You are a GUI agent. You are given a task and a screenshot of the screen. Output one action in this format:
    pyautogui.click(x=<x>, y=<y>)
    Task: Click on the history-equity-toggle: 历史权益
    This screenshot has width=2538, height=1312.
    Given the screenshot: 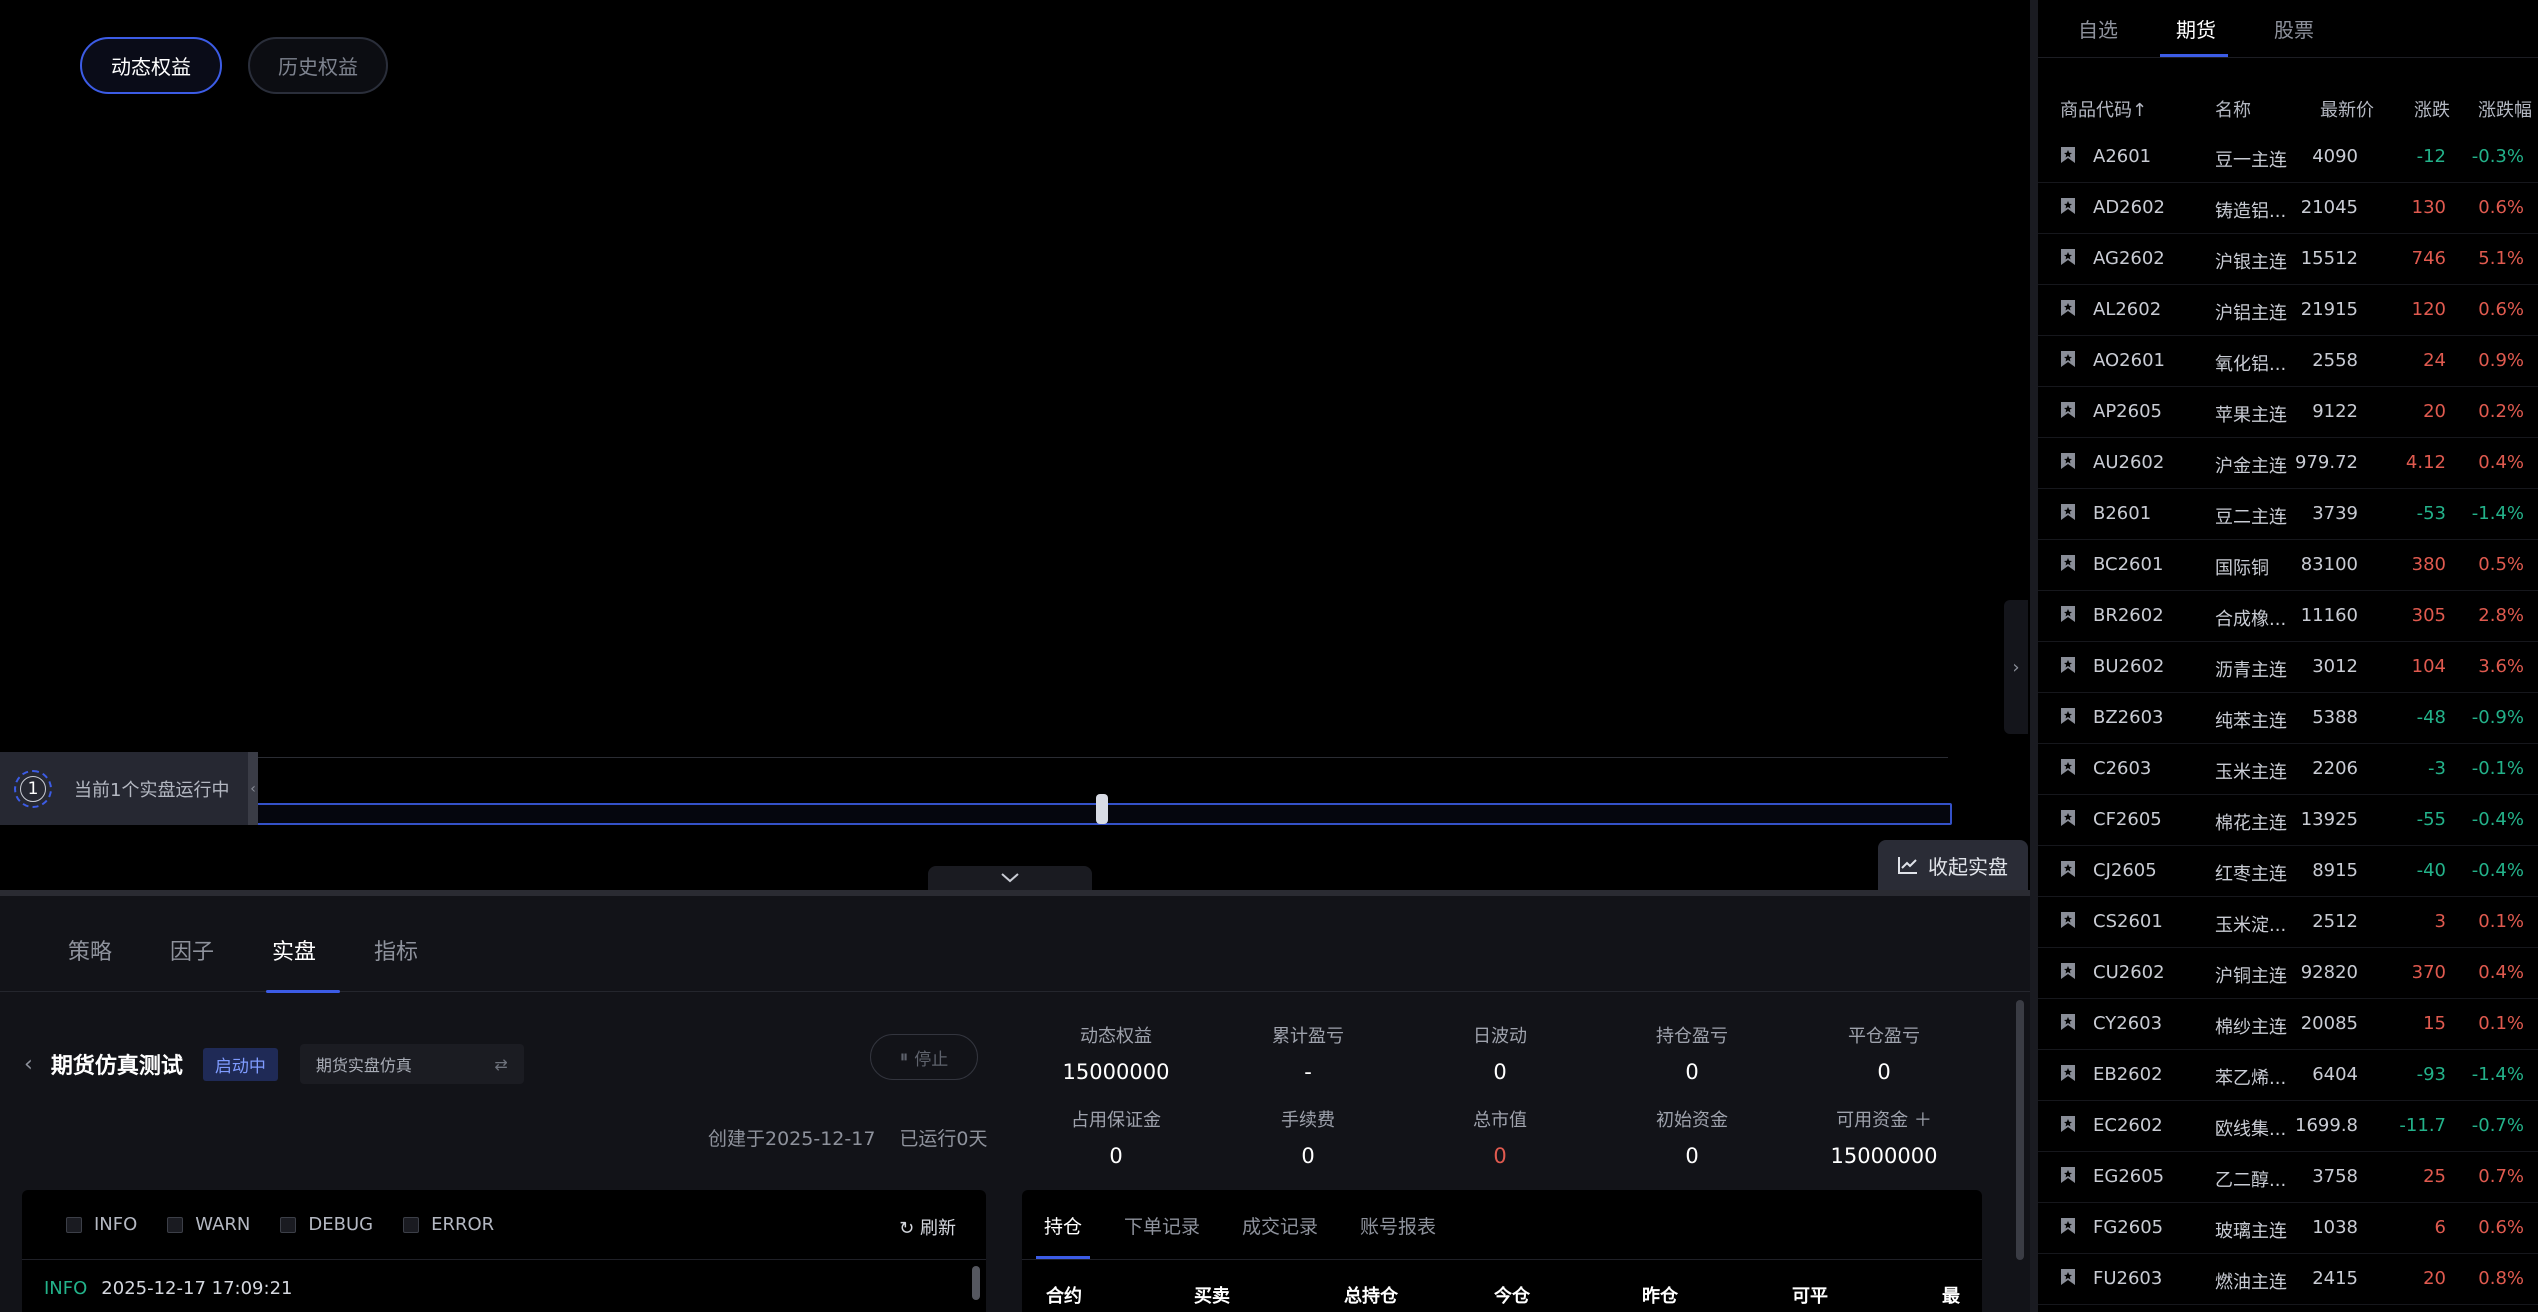 What is the action you would take?
    pyautogui.click(x=318, y=65)
    